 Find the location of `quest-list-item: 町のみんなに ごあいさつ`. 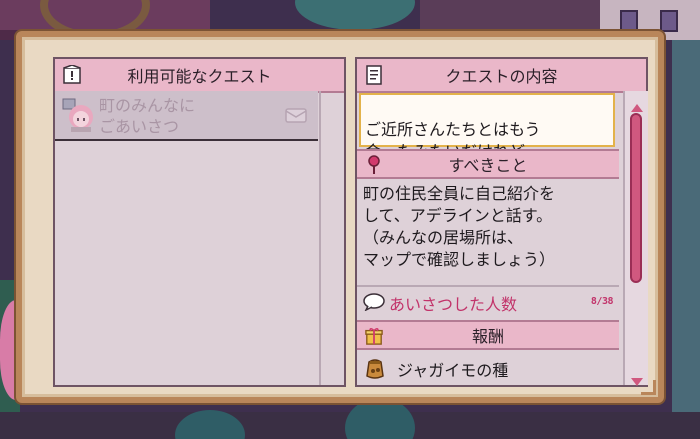

quest-list-item: 町のみんなに ごあいさつ is located at coordinates (186, 116).